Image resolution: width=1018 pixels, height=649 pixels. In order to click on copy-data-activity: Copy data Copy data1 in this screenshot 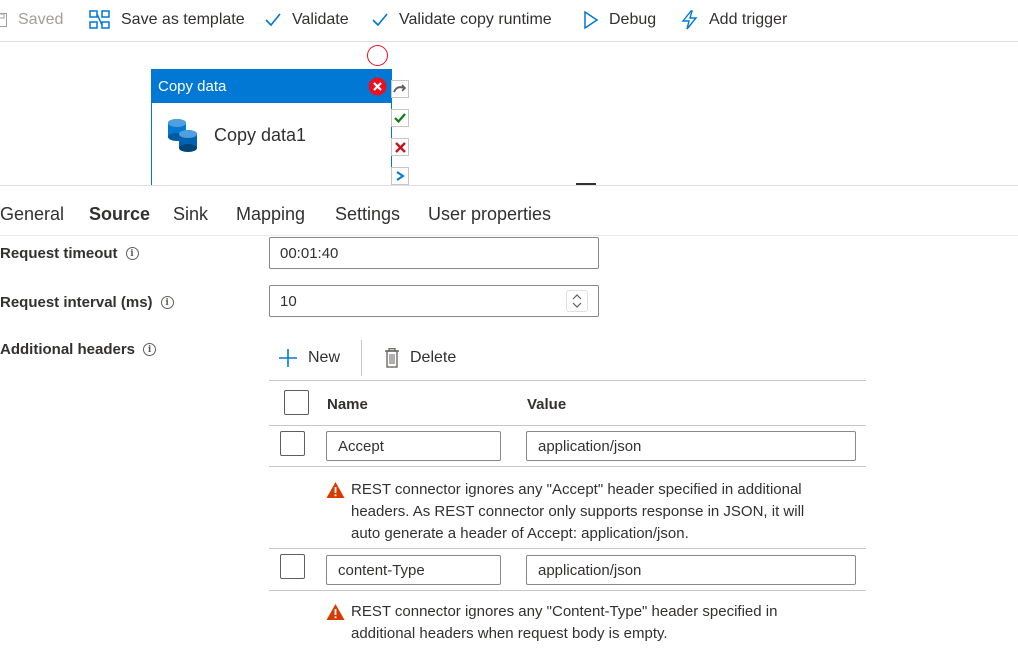, I will do `click(271, 127)`.